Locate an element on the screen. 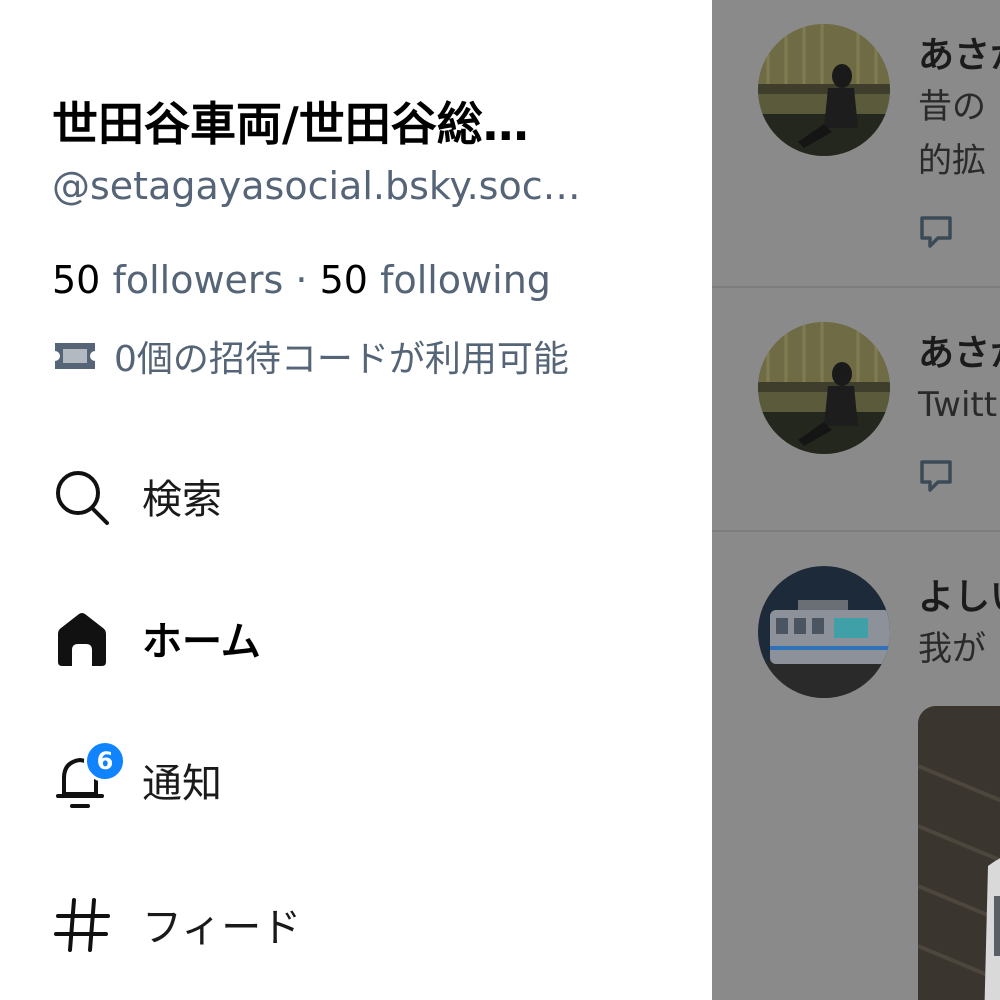  follow-stats: 50 followers · 50 following is located at coordinates (301, 280).